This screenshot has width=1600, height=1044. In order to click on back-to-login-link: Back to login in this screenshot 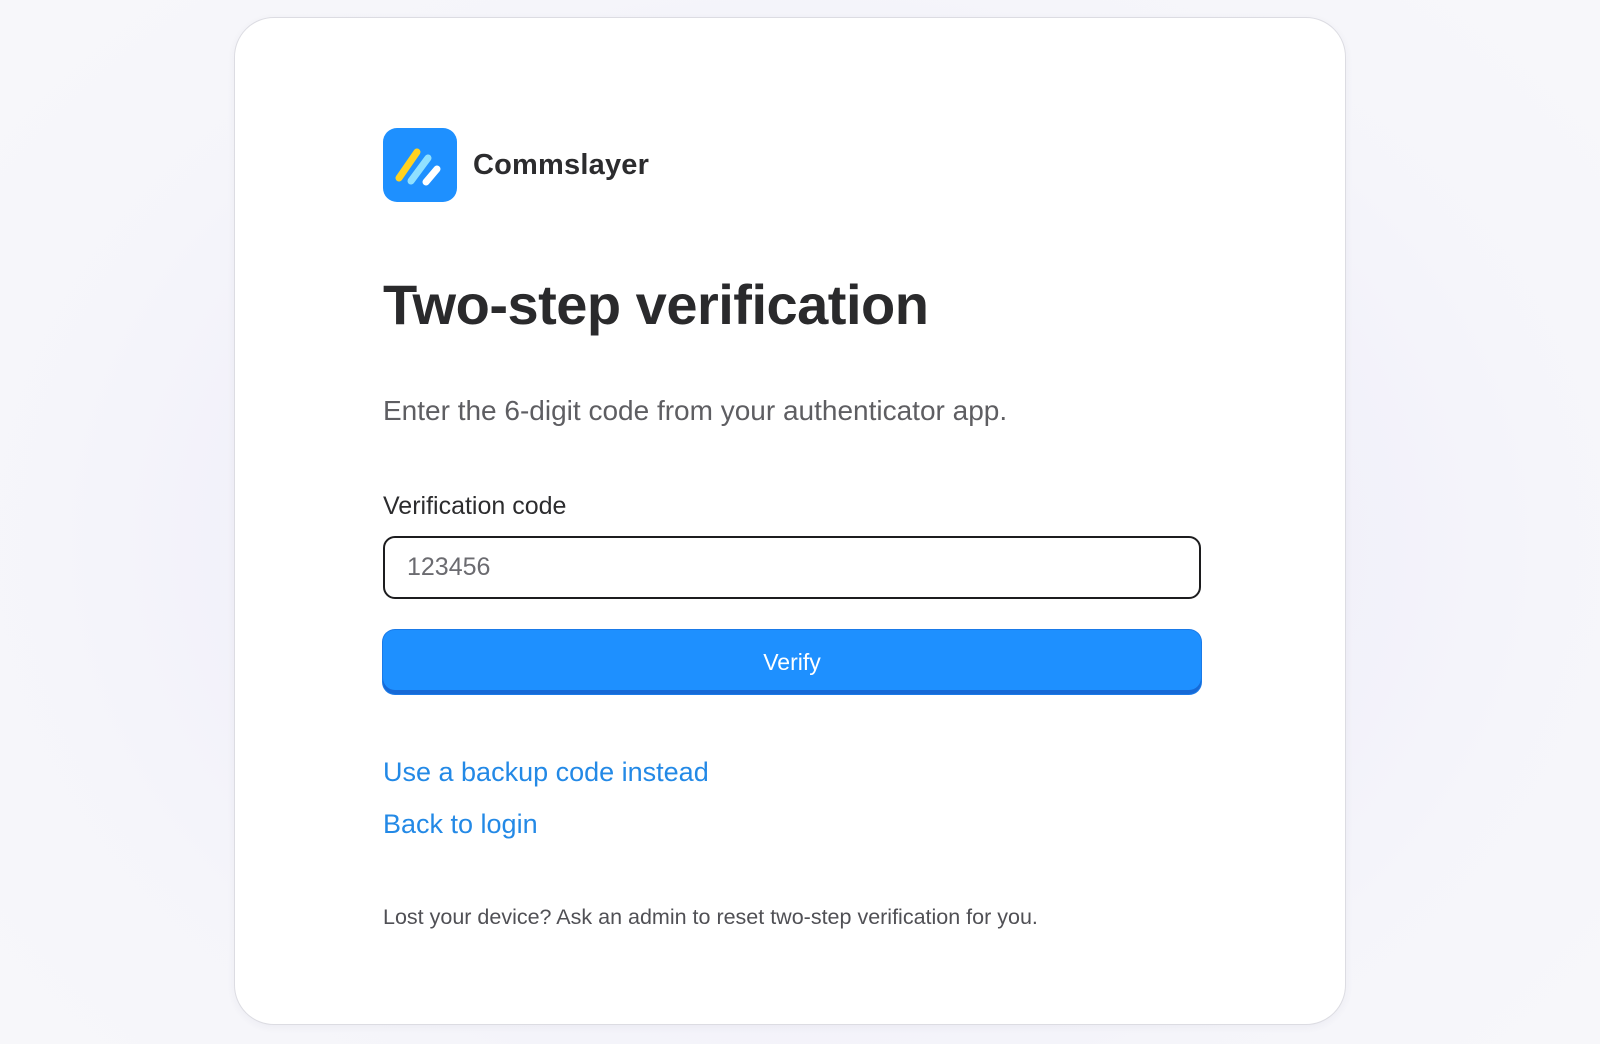, I will do `click(460, 824)`.